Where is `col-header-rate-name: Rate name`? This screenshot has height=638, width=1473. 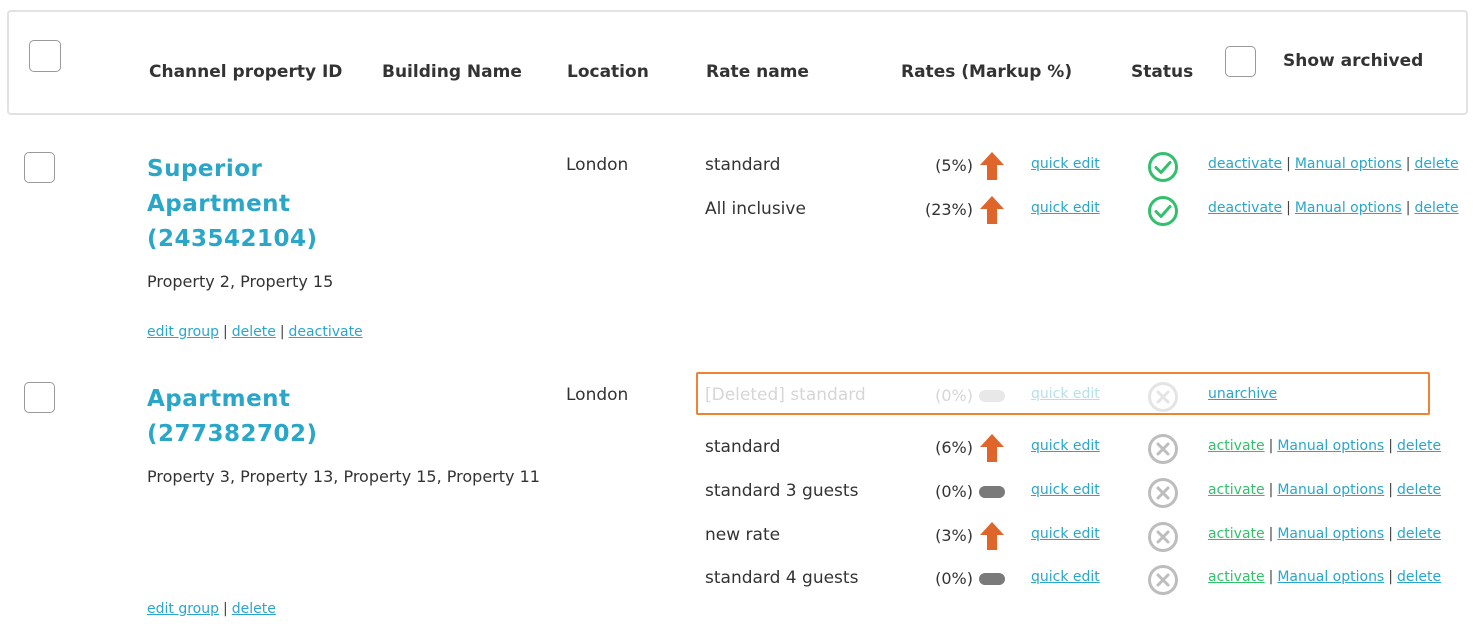 col-header-rate-name: Rate name is located at coordinates (757, 72).